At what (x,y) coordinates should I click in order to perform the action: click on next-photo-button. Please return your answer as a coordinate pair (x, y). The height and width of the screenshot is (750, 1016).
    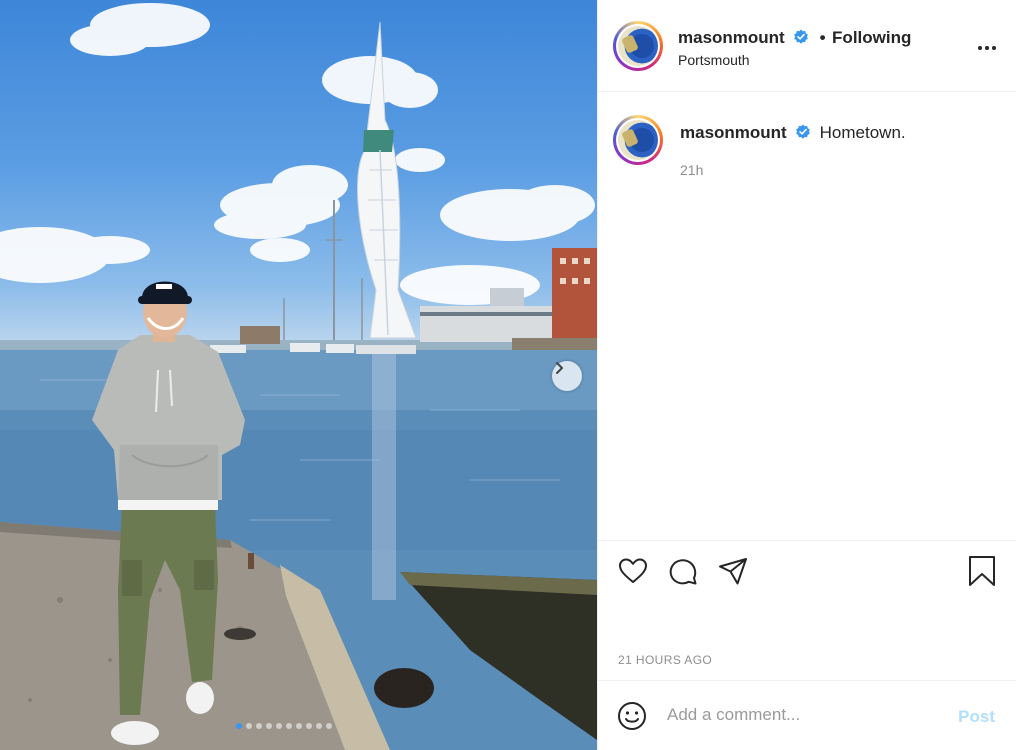
    Looking at the image, I should click on (567, 376).